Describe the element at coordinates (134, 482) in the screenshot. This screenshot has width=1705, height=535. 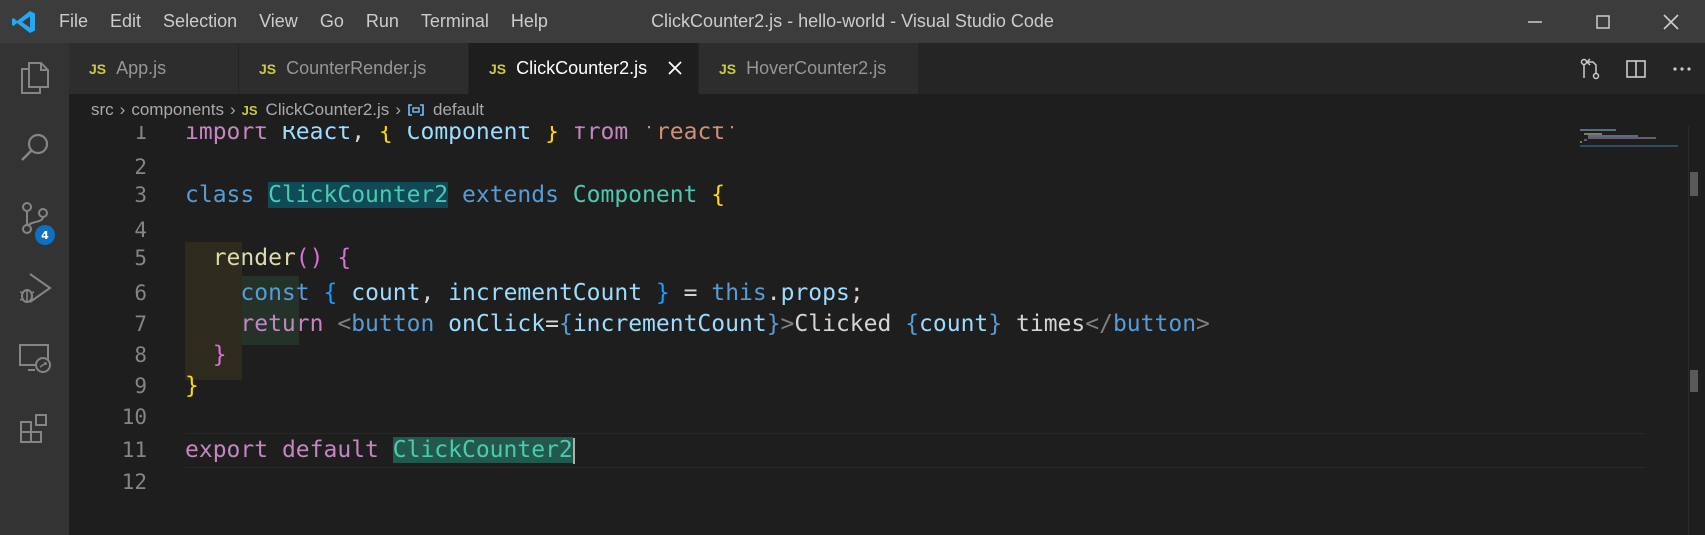
I see `line-number: 12` at that location.